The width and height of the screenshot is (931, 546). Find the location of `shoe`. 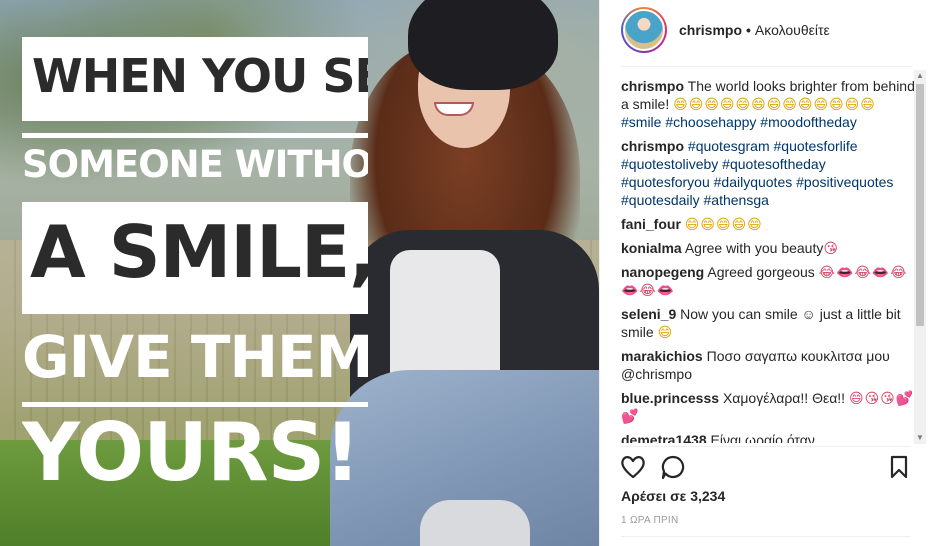

shoe is located at coordinates (475, 523).